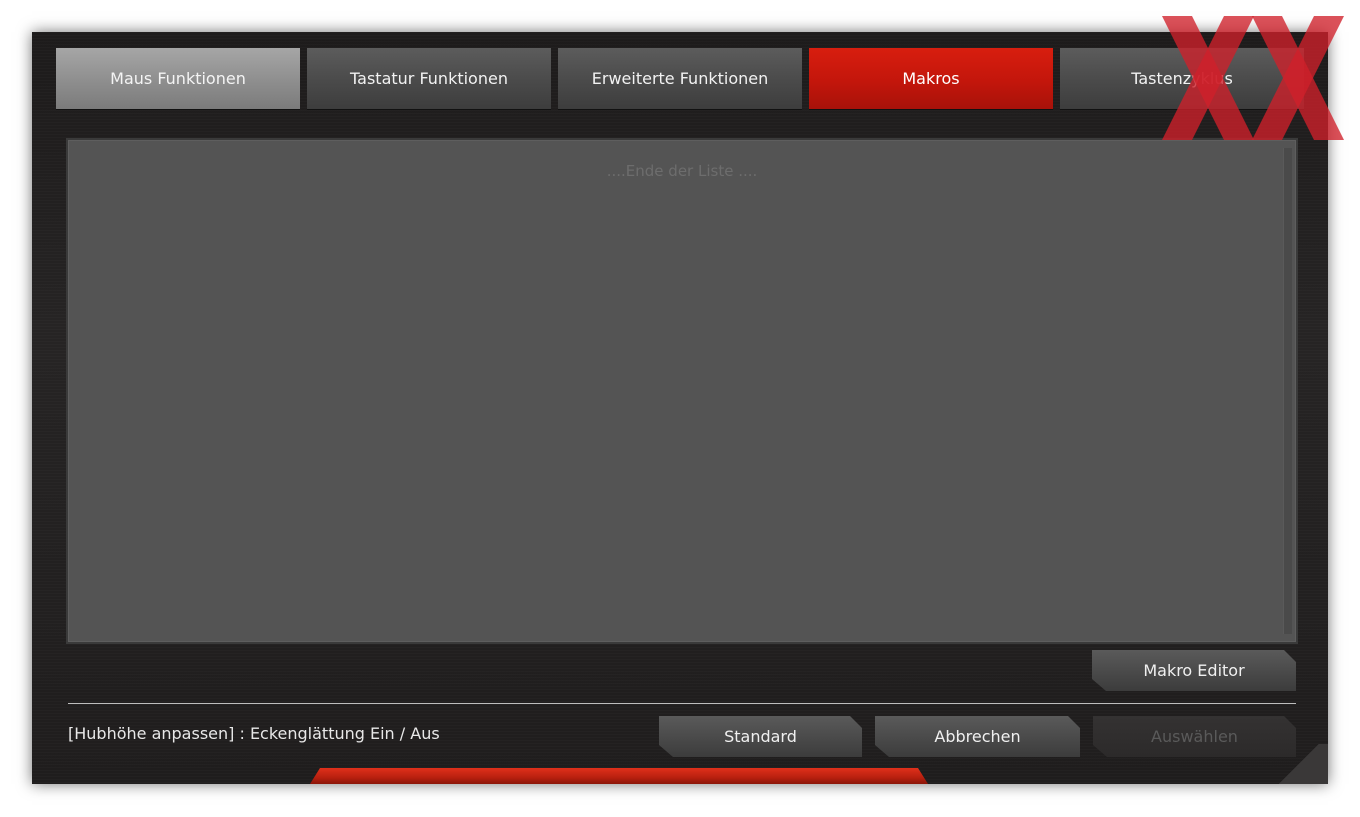  I want to click on tab-advanced-functions: Erweiterte Funktionen, so click(680, 79).